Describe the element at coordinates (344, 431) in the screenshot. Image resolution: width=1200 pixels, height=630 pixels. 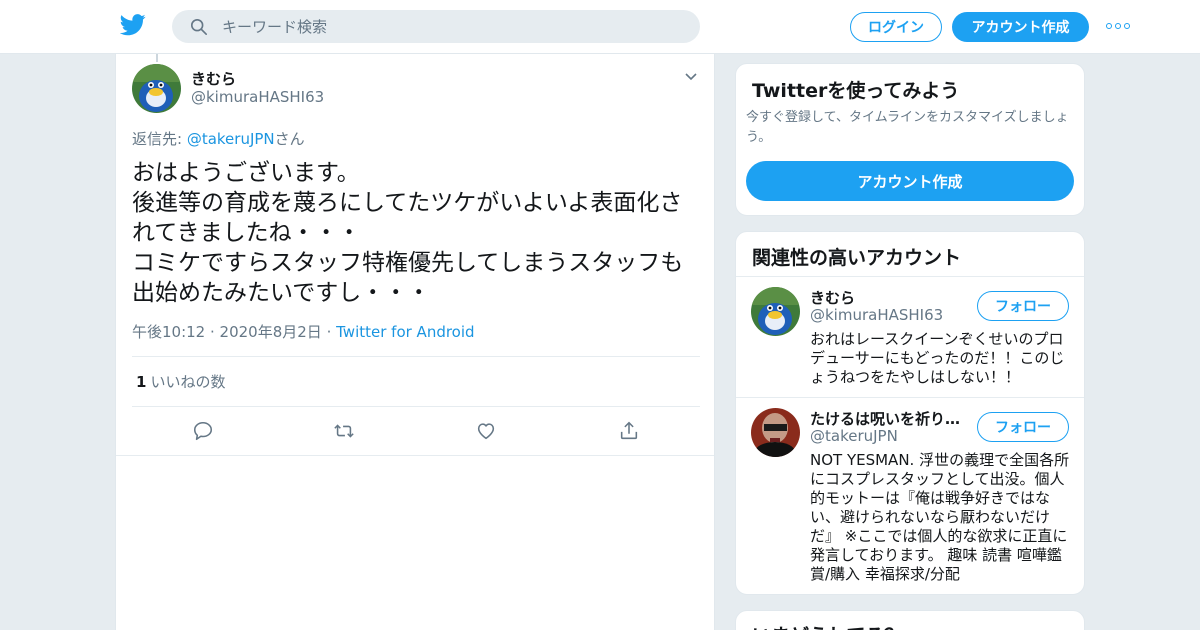
I see `retweet-icon` at that location.